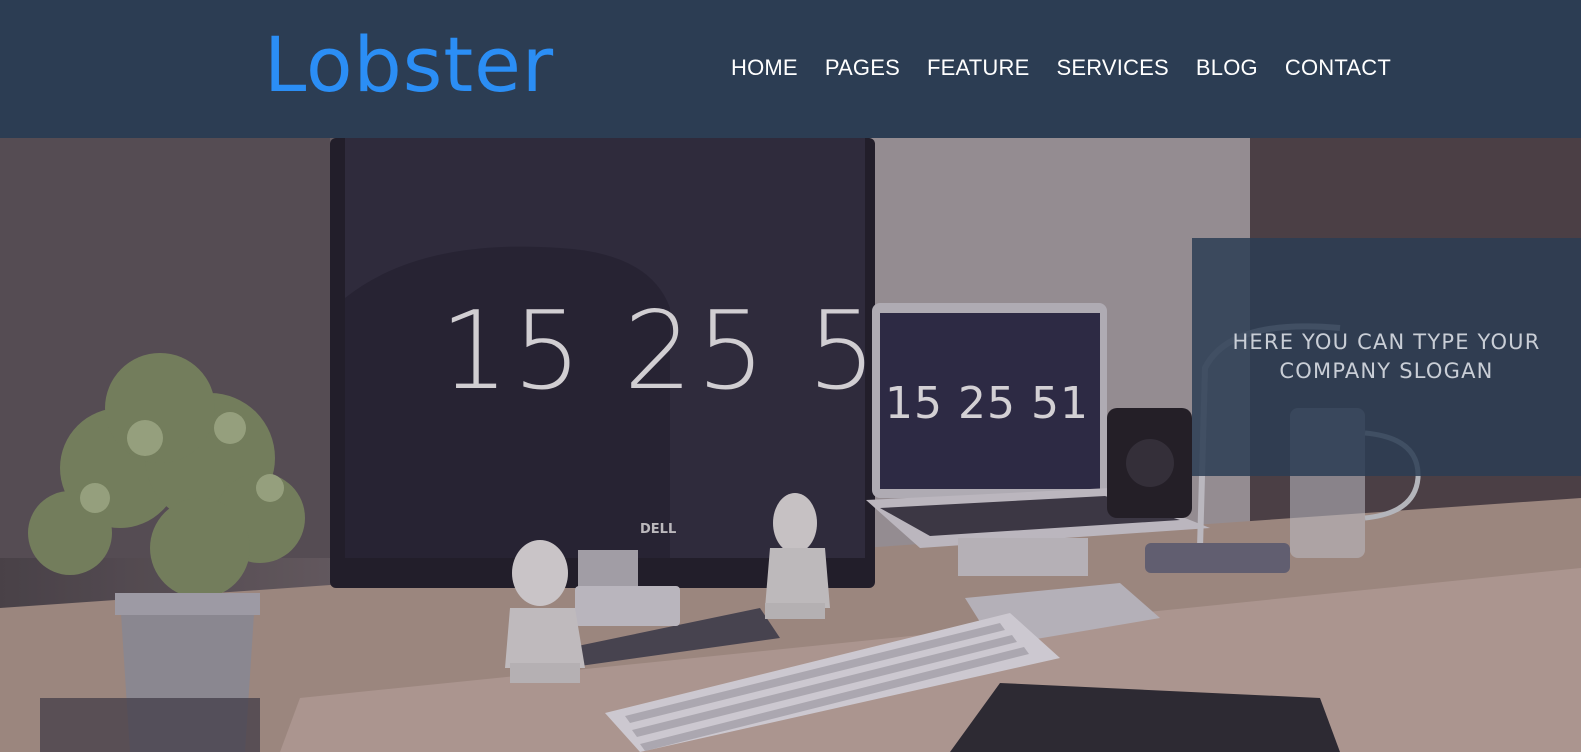 The height and width of the screenshot is (752, 1581). I want to click on brand-logo: Lobster, so click(409, 65).